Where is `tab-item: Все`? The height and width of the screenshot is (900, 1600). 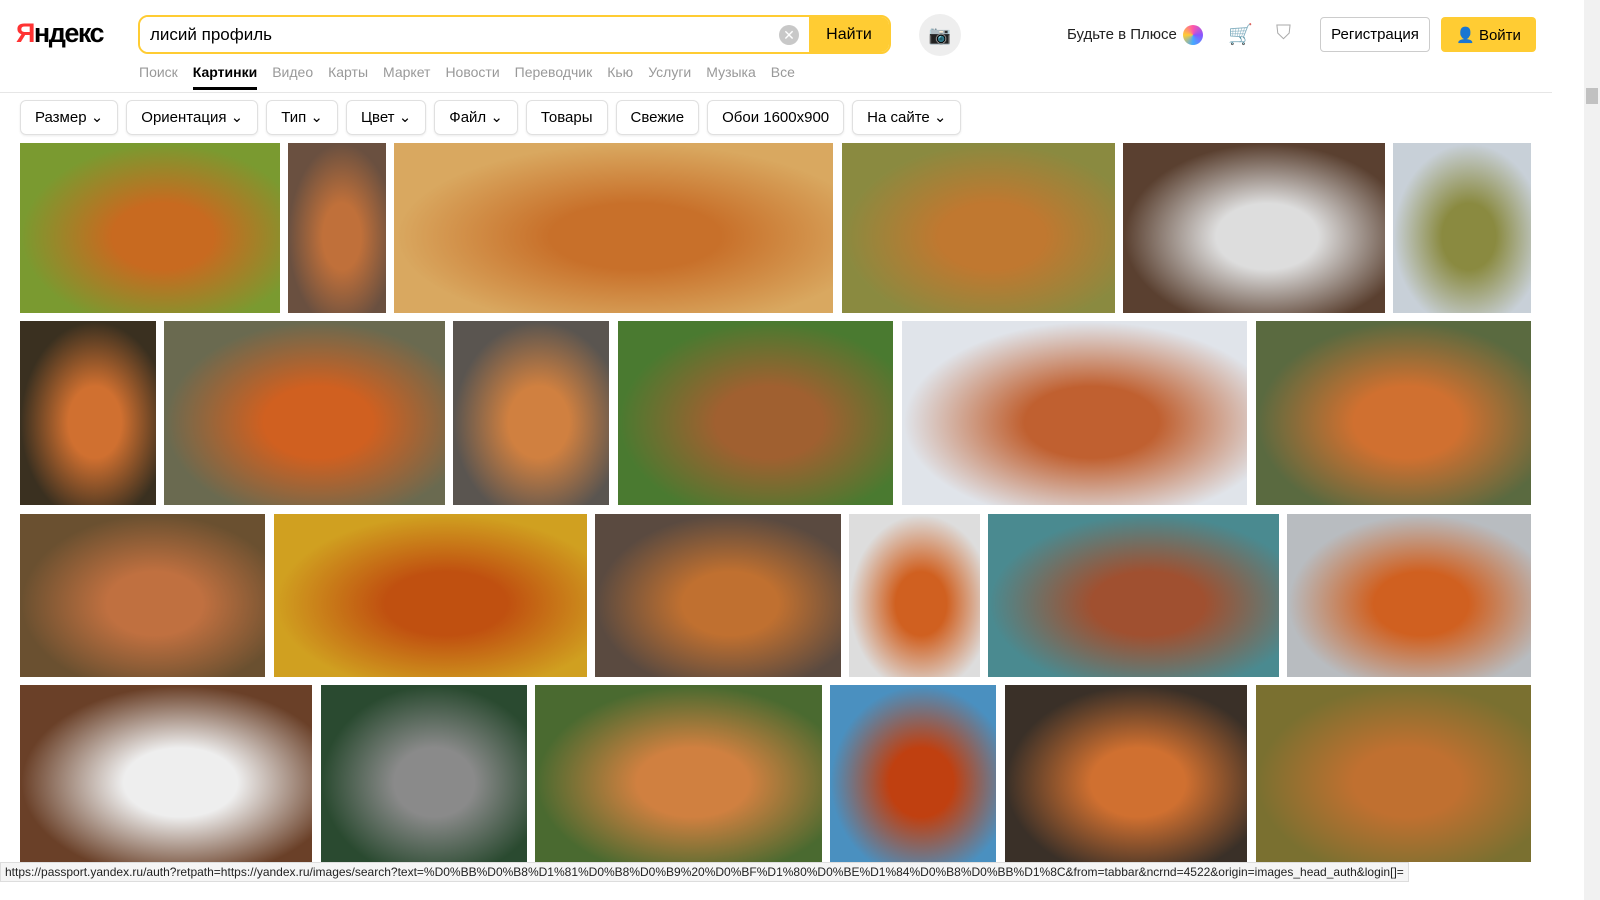 tab-item: Все is located at coordinates (783, 77).